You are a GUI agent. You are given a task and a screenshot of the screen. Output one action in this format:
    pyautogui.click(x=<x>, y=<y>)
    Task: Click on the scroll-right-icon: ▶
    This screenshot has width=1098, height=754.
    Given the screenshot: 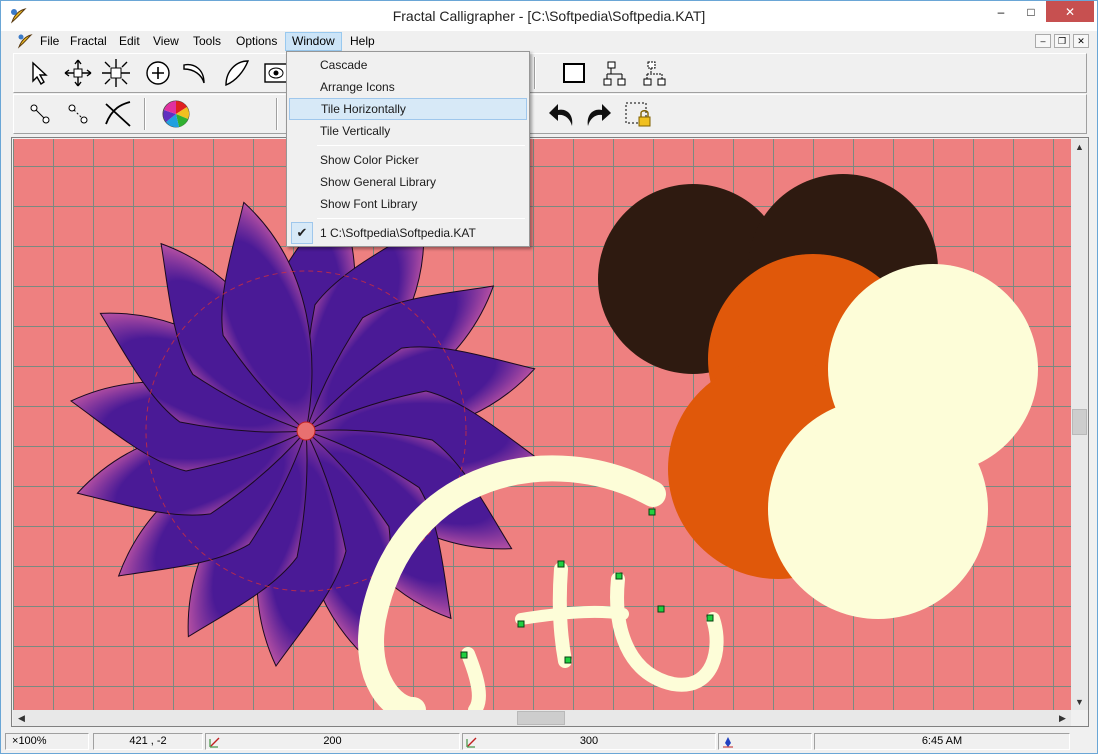 What is the action you would take?
    pyautogui.click(x=1062, y=718)
    